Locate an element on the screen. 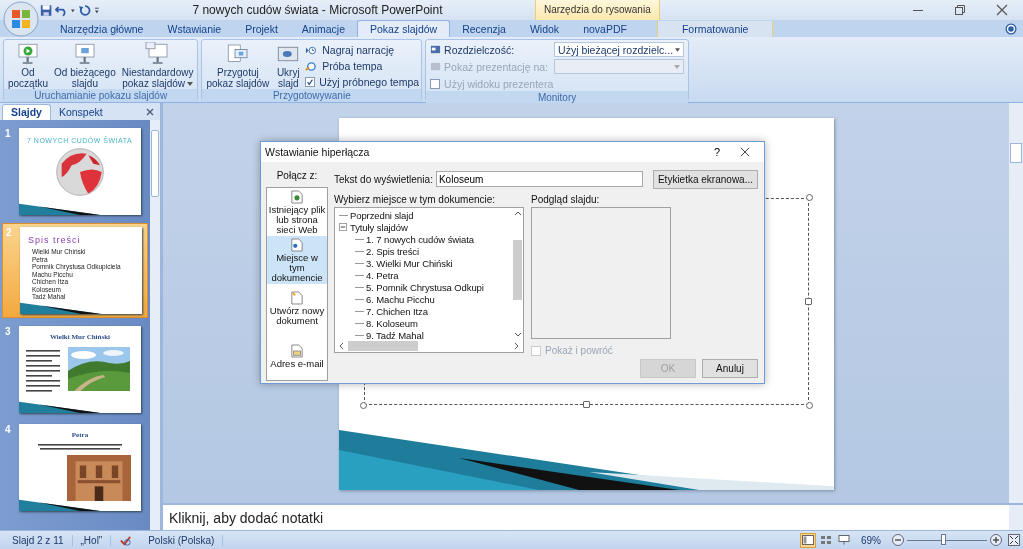 This screenshot has width=1023, height=549. tree-item: 8. Koloseum is located at coordinates (392, 323).